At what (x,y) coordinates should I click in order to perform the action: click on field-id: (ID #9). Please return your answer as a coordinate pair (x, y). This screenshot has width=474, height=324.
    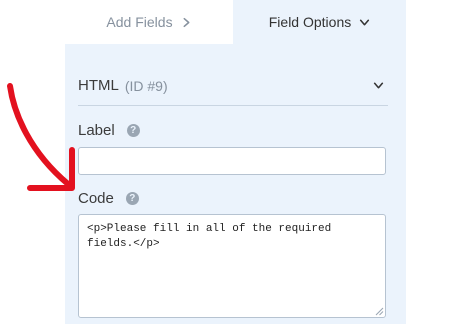
    Looking at the image, I should click on (146, 85).